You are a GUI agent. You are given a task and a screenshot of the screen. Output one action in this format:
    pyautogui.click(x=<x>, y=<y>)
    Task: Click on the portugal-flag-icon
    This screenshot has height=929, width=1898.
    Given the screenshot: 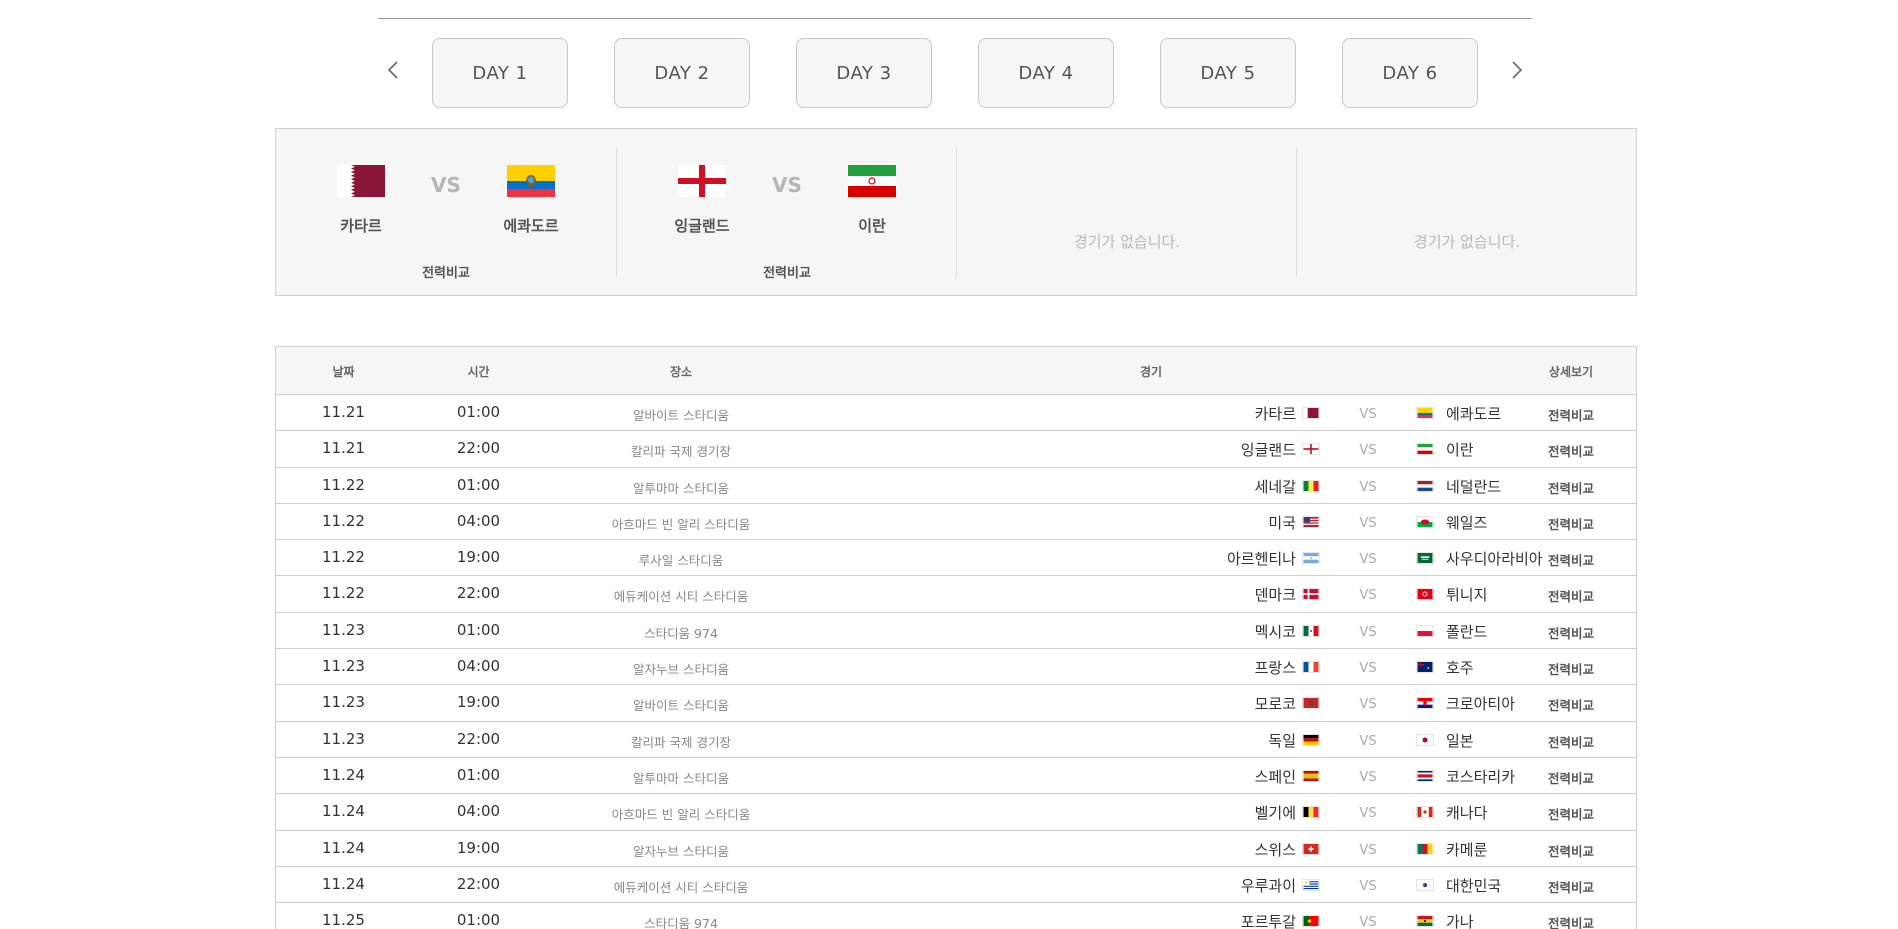 What is the action you would take?
    pyautogui.click(x=1311, y=921)
    